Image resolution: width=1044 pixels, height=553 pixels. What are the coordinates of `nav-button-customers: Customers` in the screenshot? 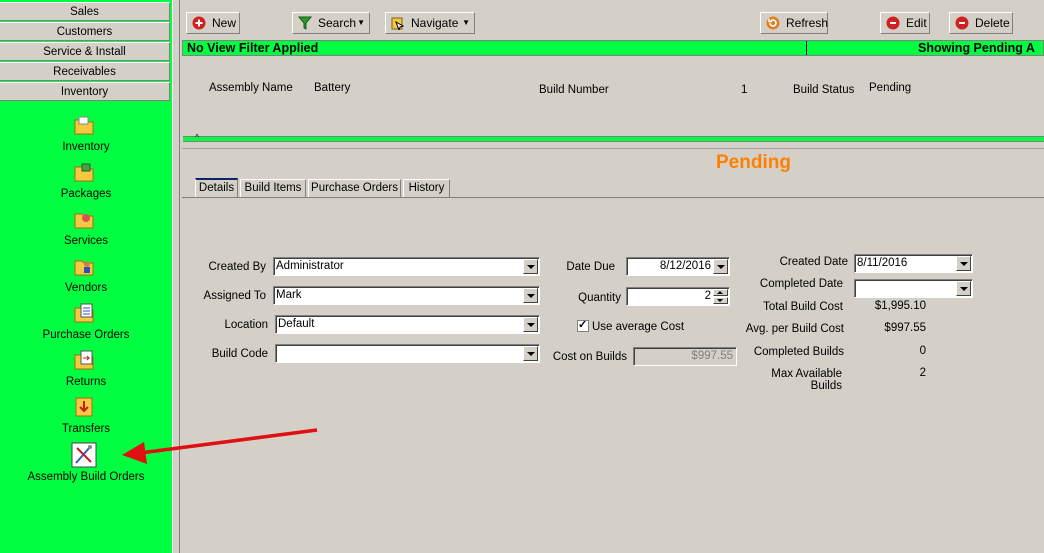 It's located at (85, 31).